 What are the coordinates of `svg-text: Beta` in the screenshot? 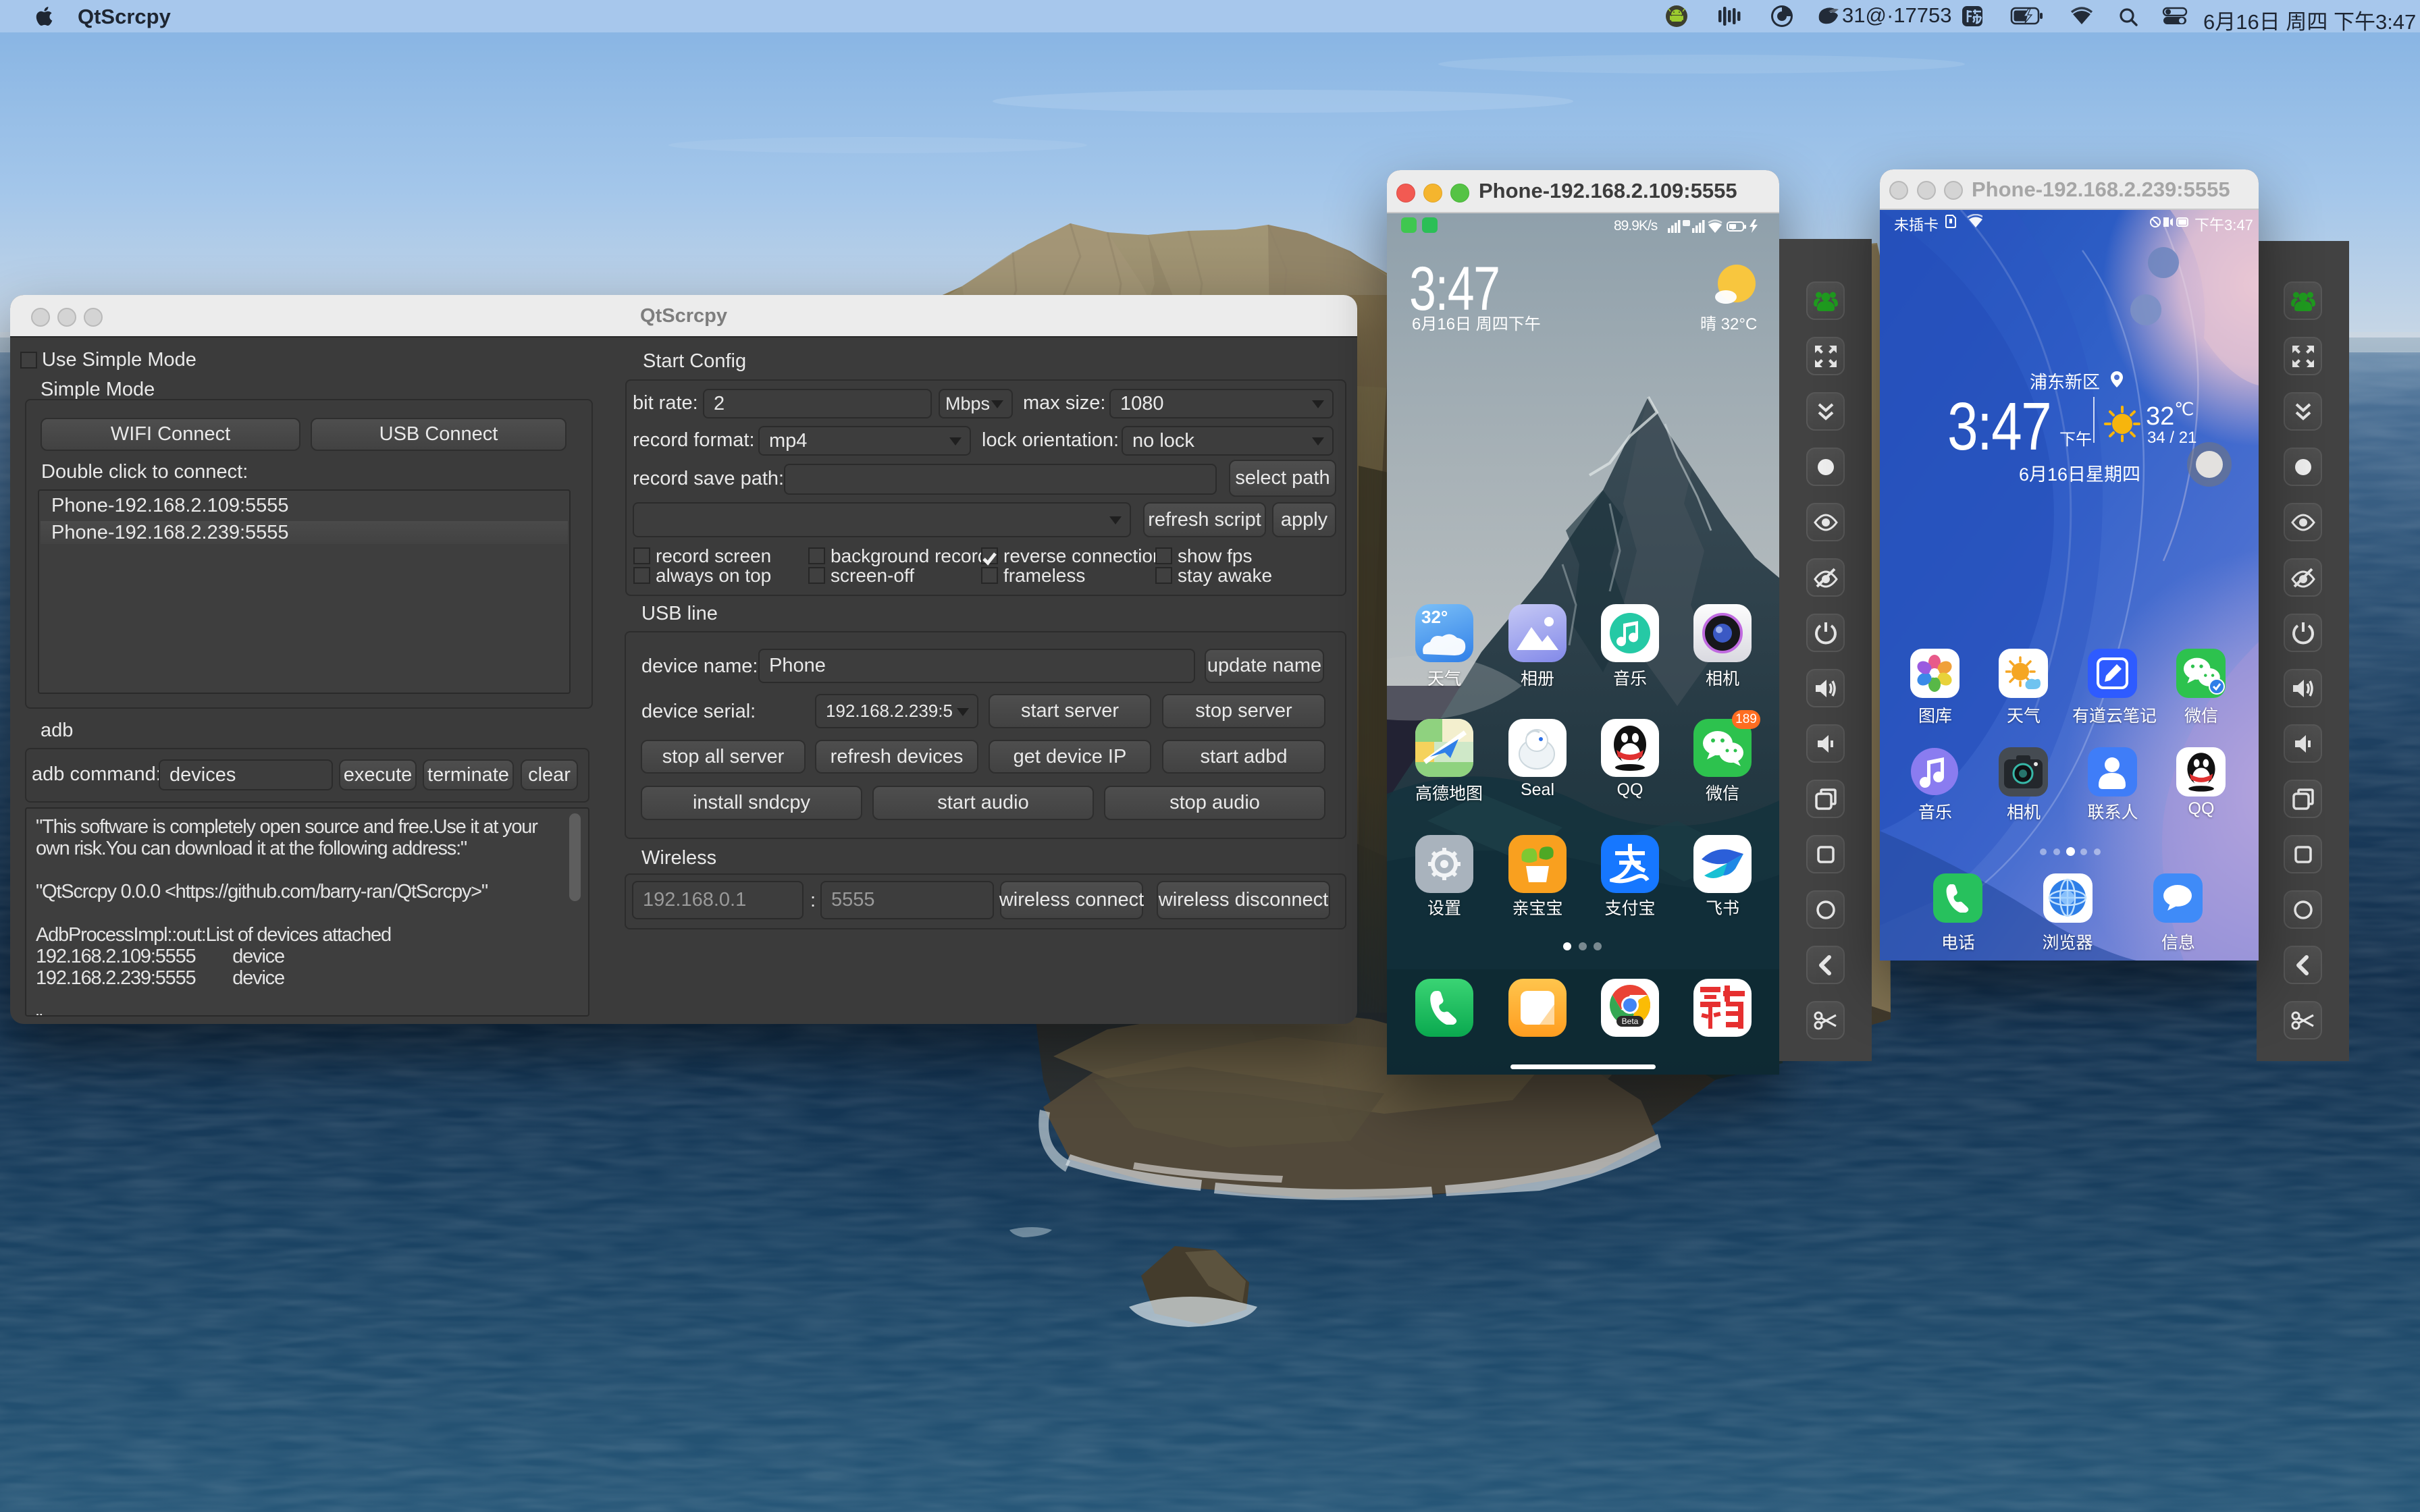 It's located at (1630, 1021).